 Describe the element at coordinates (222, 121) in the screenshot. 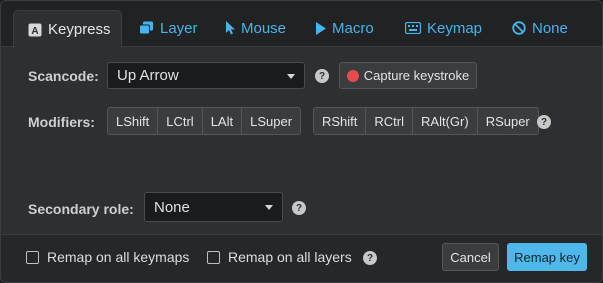

I see `modifier-lalt-button: LAlt` at that location.